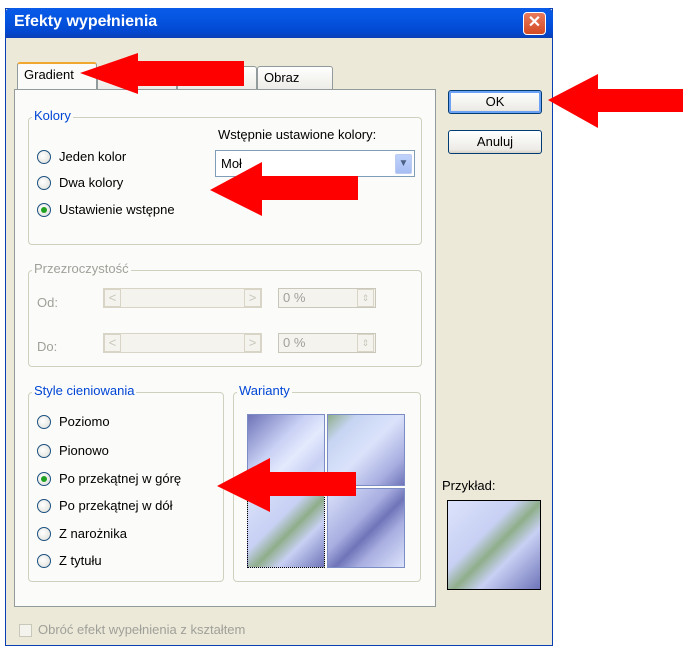  I want to click on arrow-to-ok-button, so click(615, 101).